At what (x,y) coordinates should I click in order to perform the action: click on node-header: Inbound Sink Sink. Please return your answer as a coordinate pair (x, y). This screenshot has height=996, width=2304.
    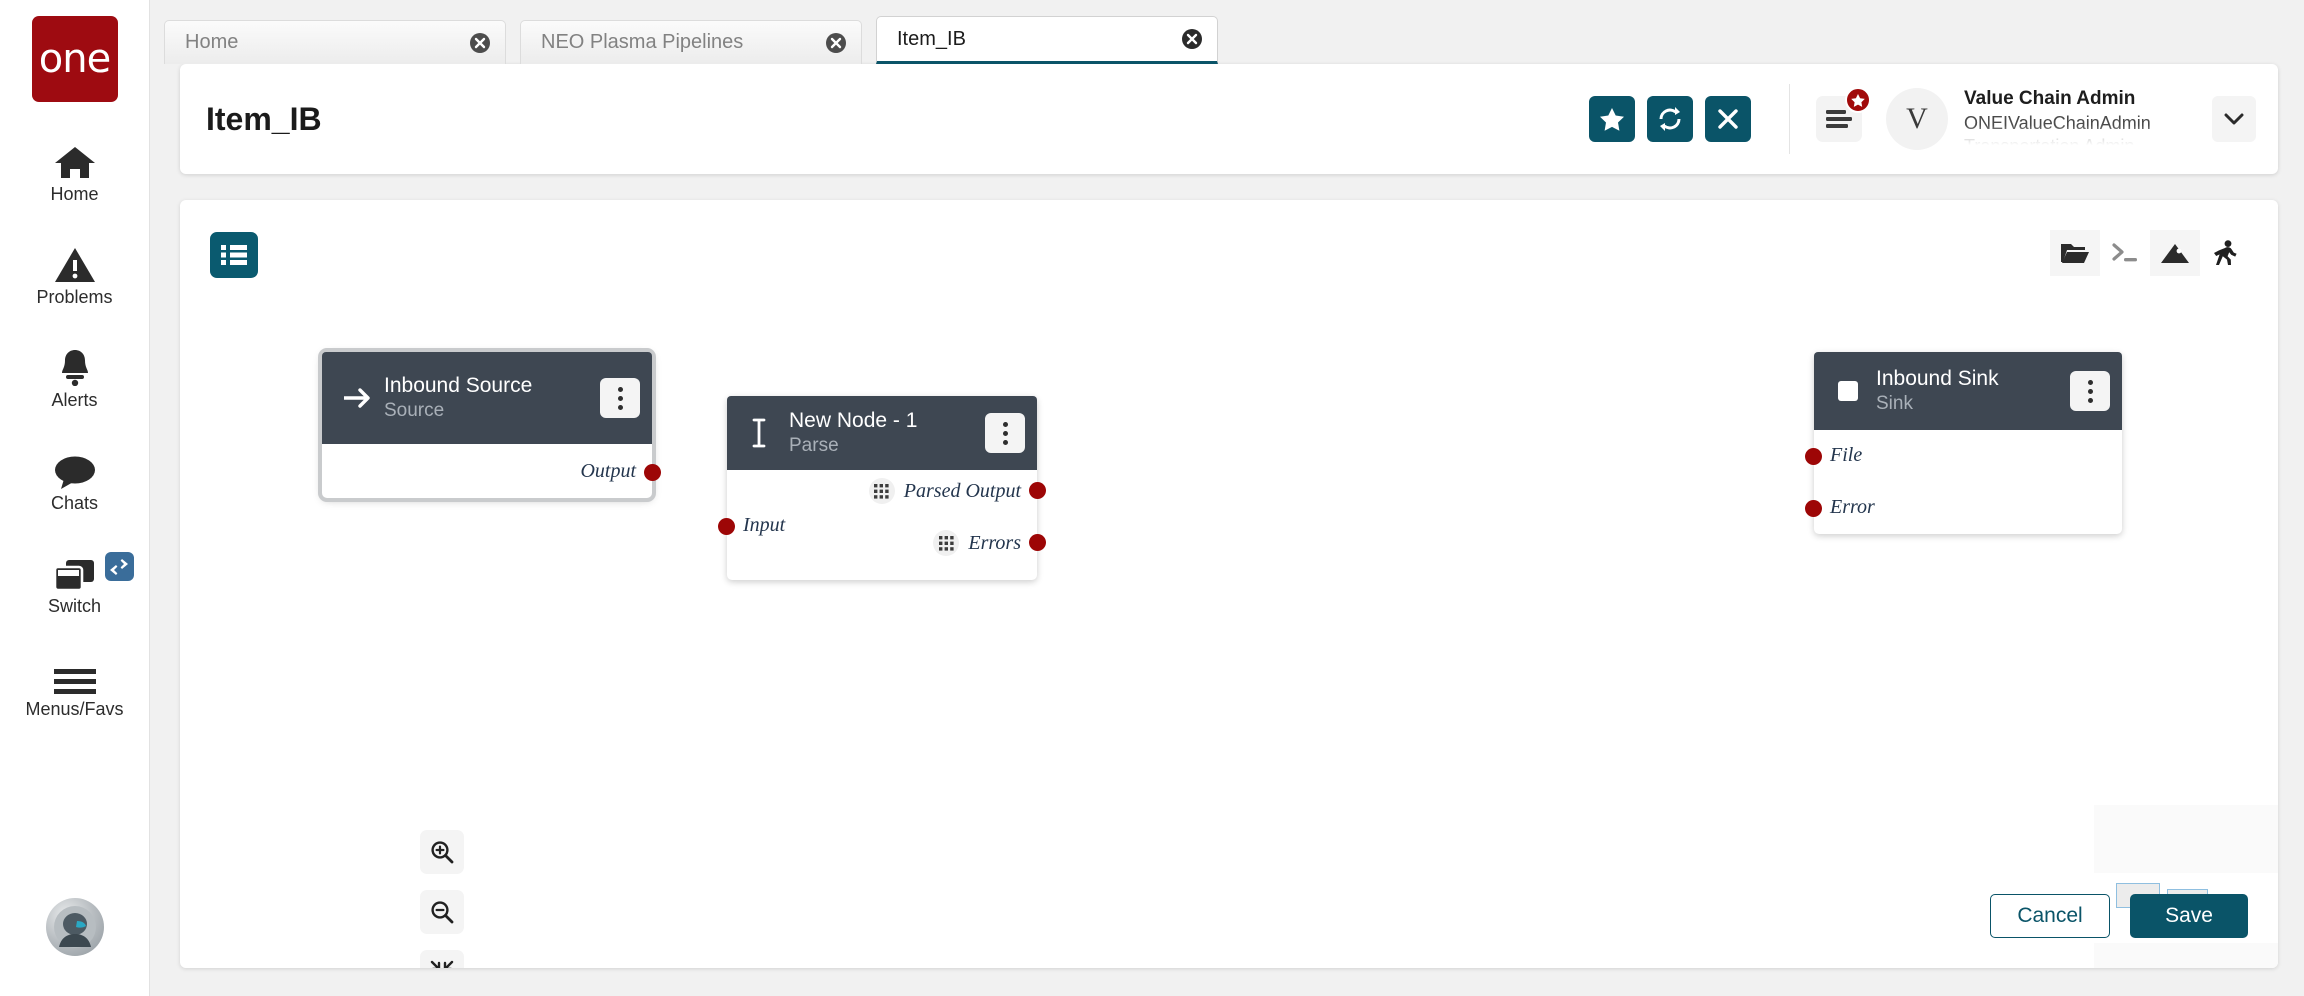
    Looking at the image, I should click on (1968, 391).